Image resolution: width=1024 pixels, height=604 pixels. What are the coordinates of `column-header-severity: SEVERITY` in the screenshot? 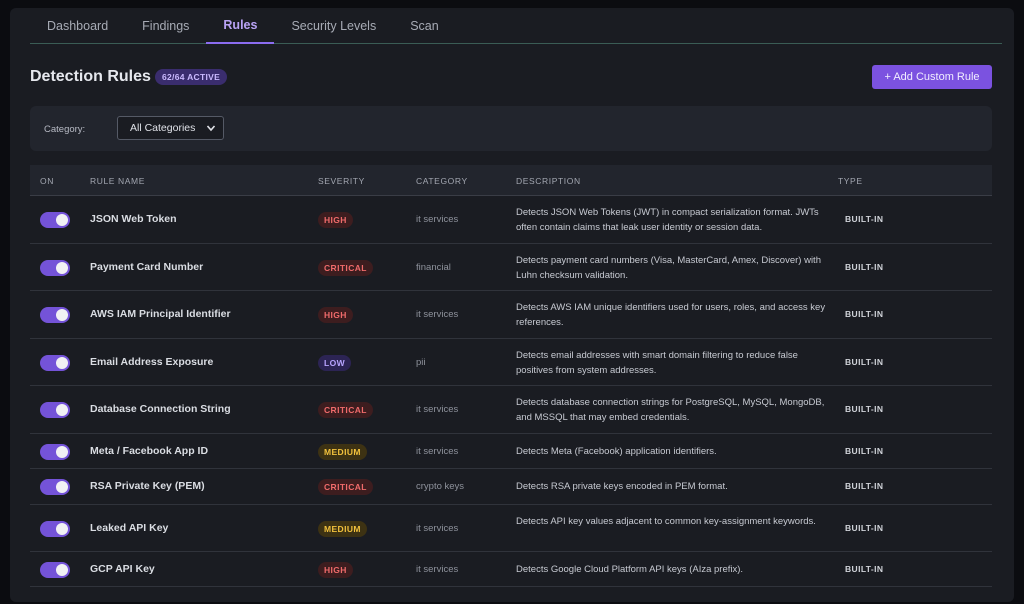 It's located at (341, 181).